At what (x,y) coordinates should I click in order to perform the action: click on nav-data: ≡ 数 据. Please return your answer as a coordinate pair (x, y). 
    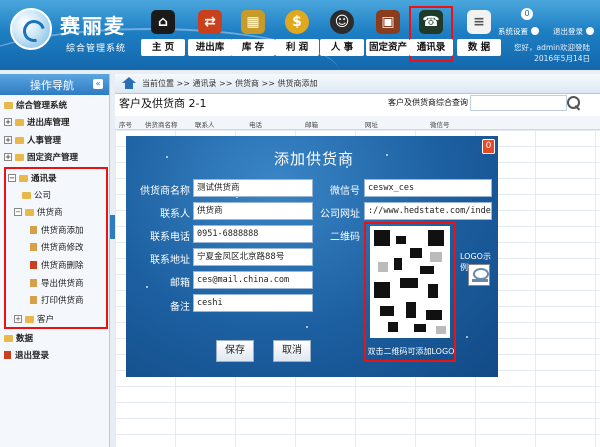
    Looking at the image, I should click on (479, 34).